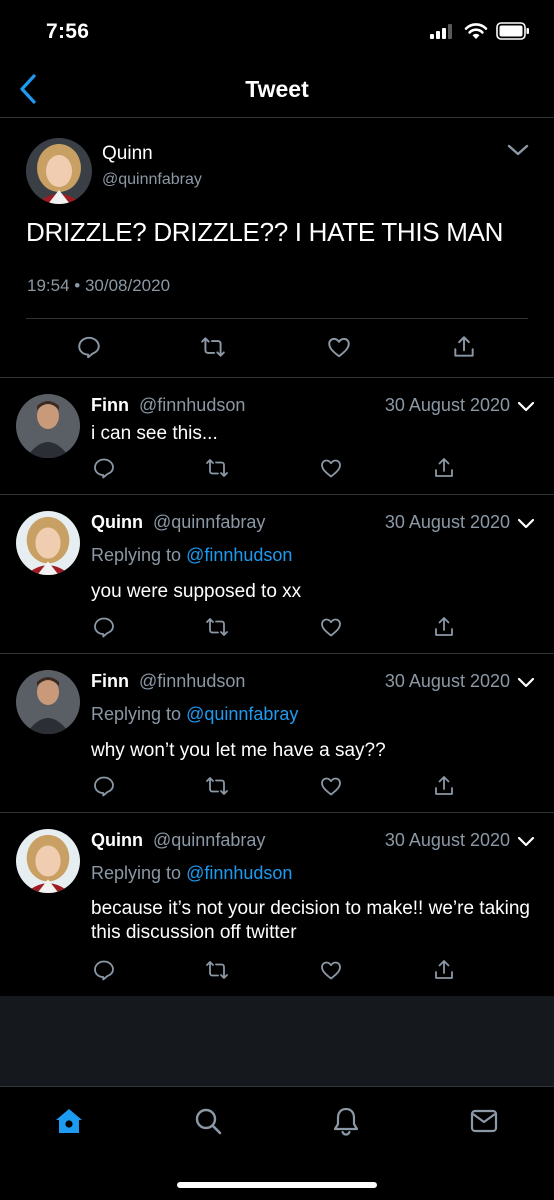 This screenshot has width=554, height=1200. I want to click on cellular-signal-icon, so click(441, 31).